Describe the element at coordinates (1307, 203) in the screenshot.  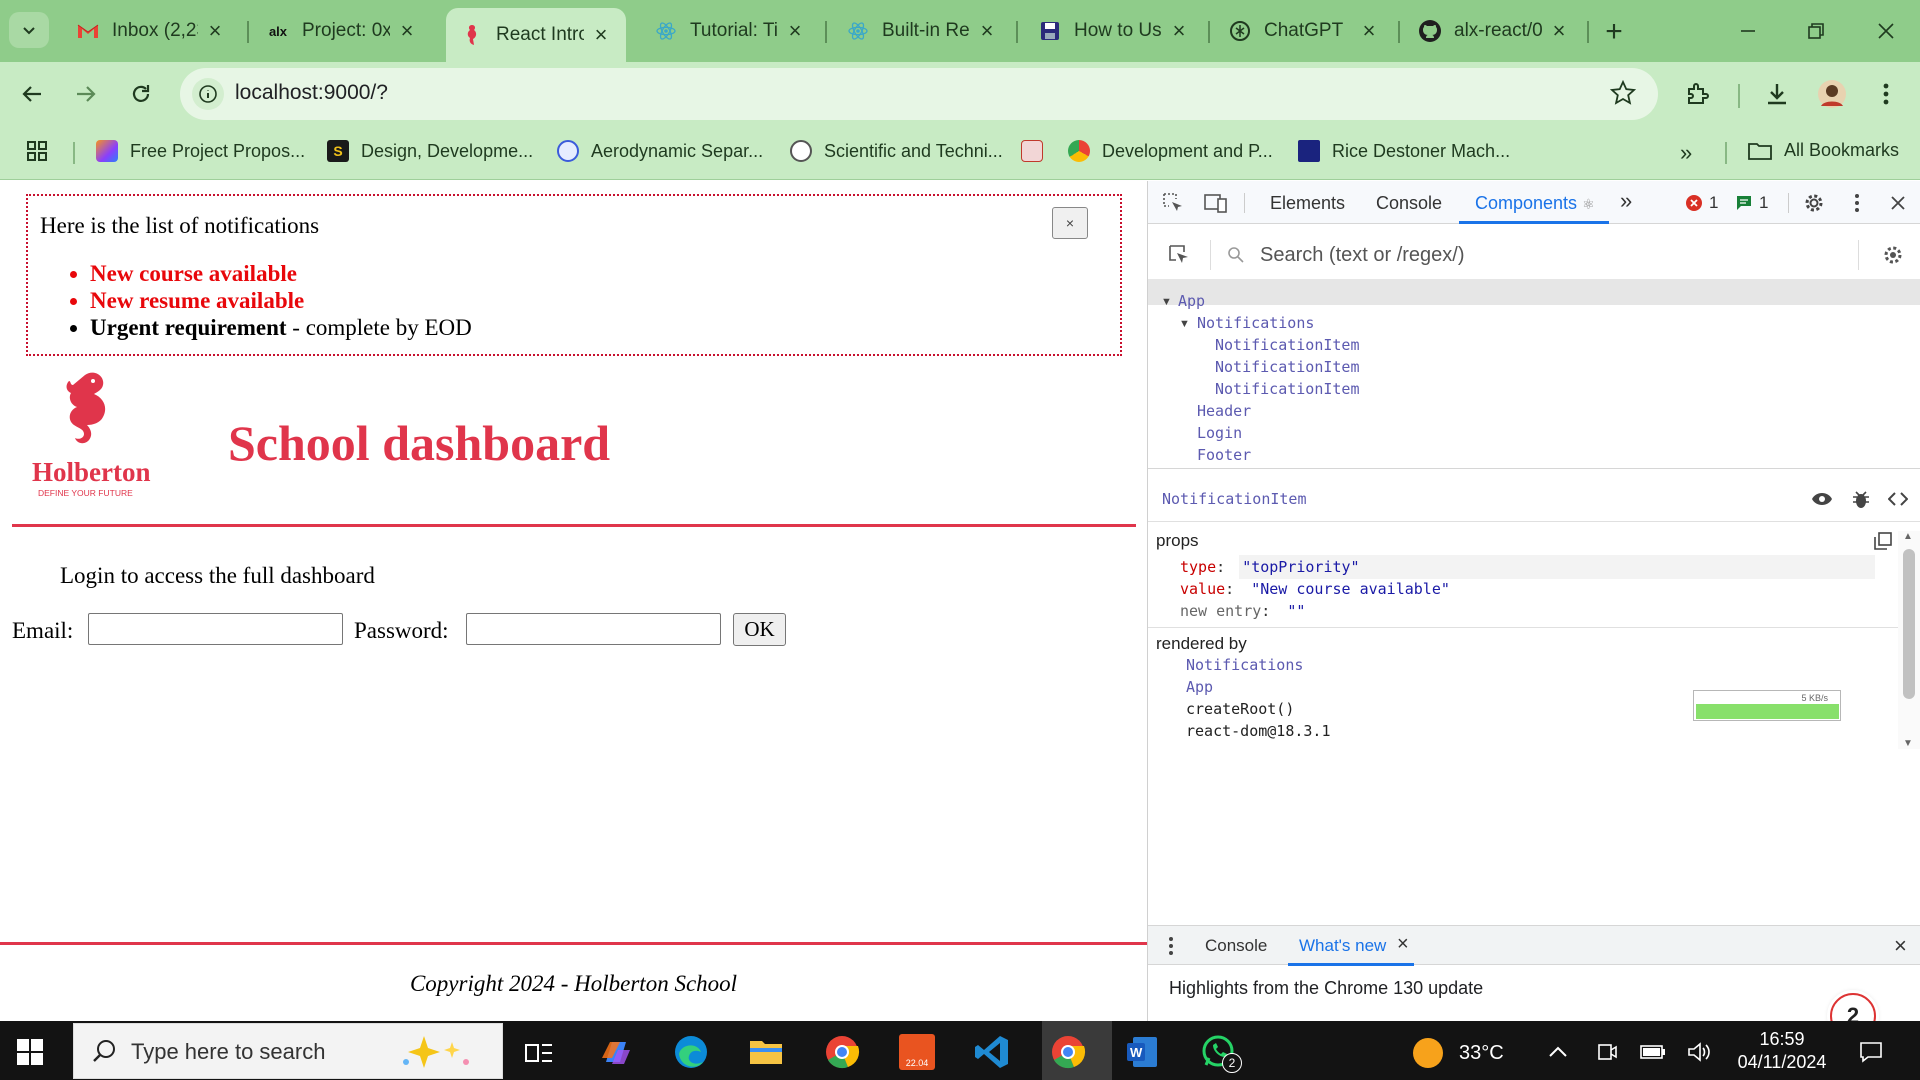
I see `tab-elements: Elements` at that location.